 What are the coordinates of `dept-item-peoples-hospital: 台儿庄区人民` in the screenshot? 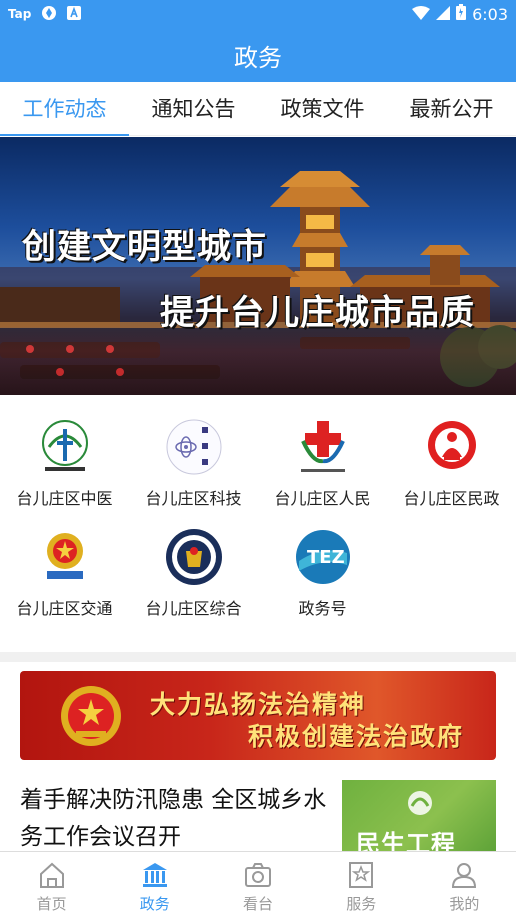 It's located at (322, 463).